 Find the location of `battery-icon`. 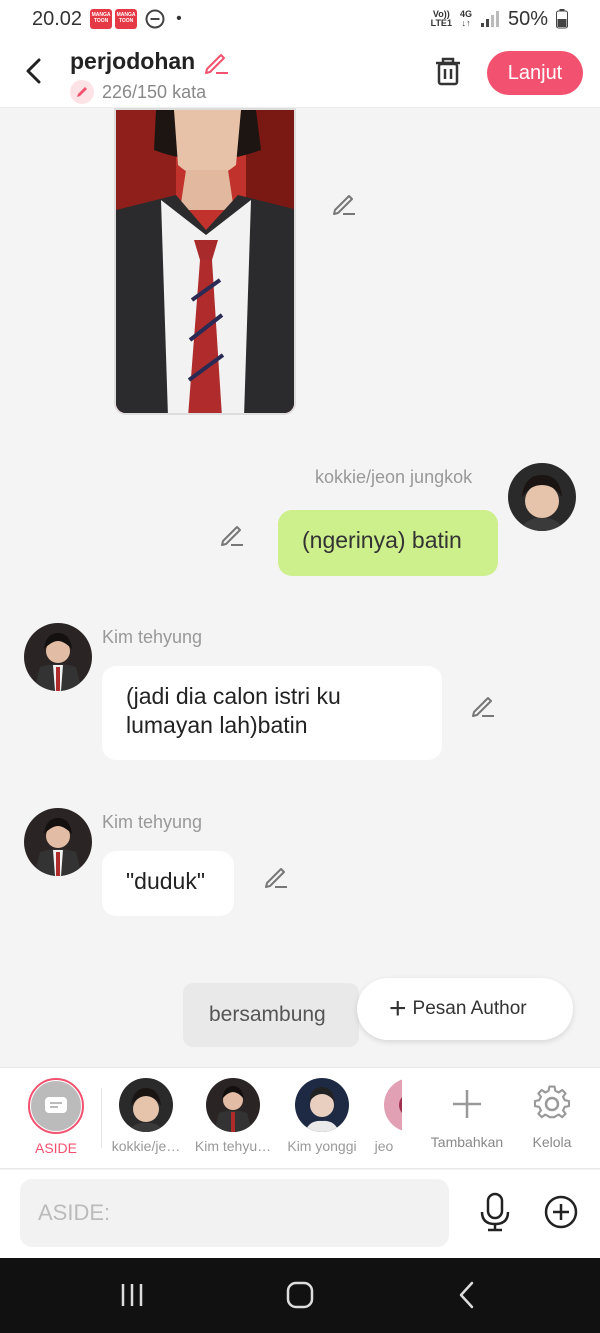

battery-icon is located at coordinates (562, 19).